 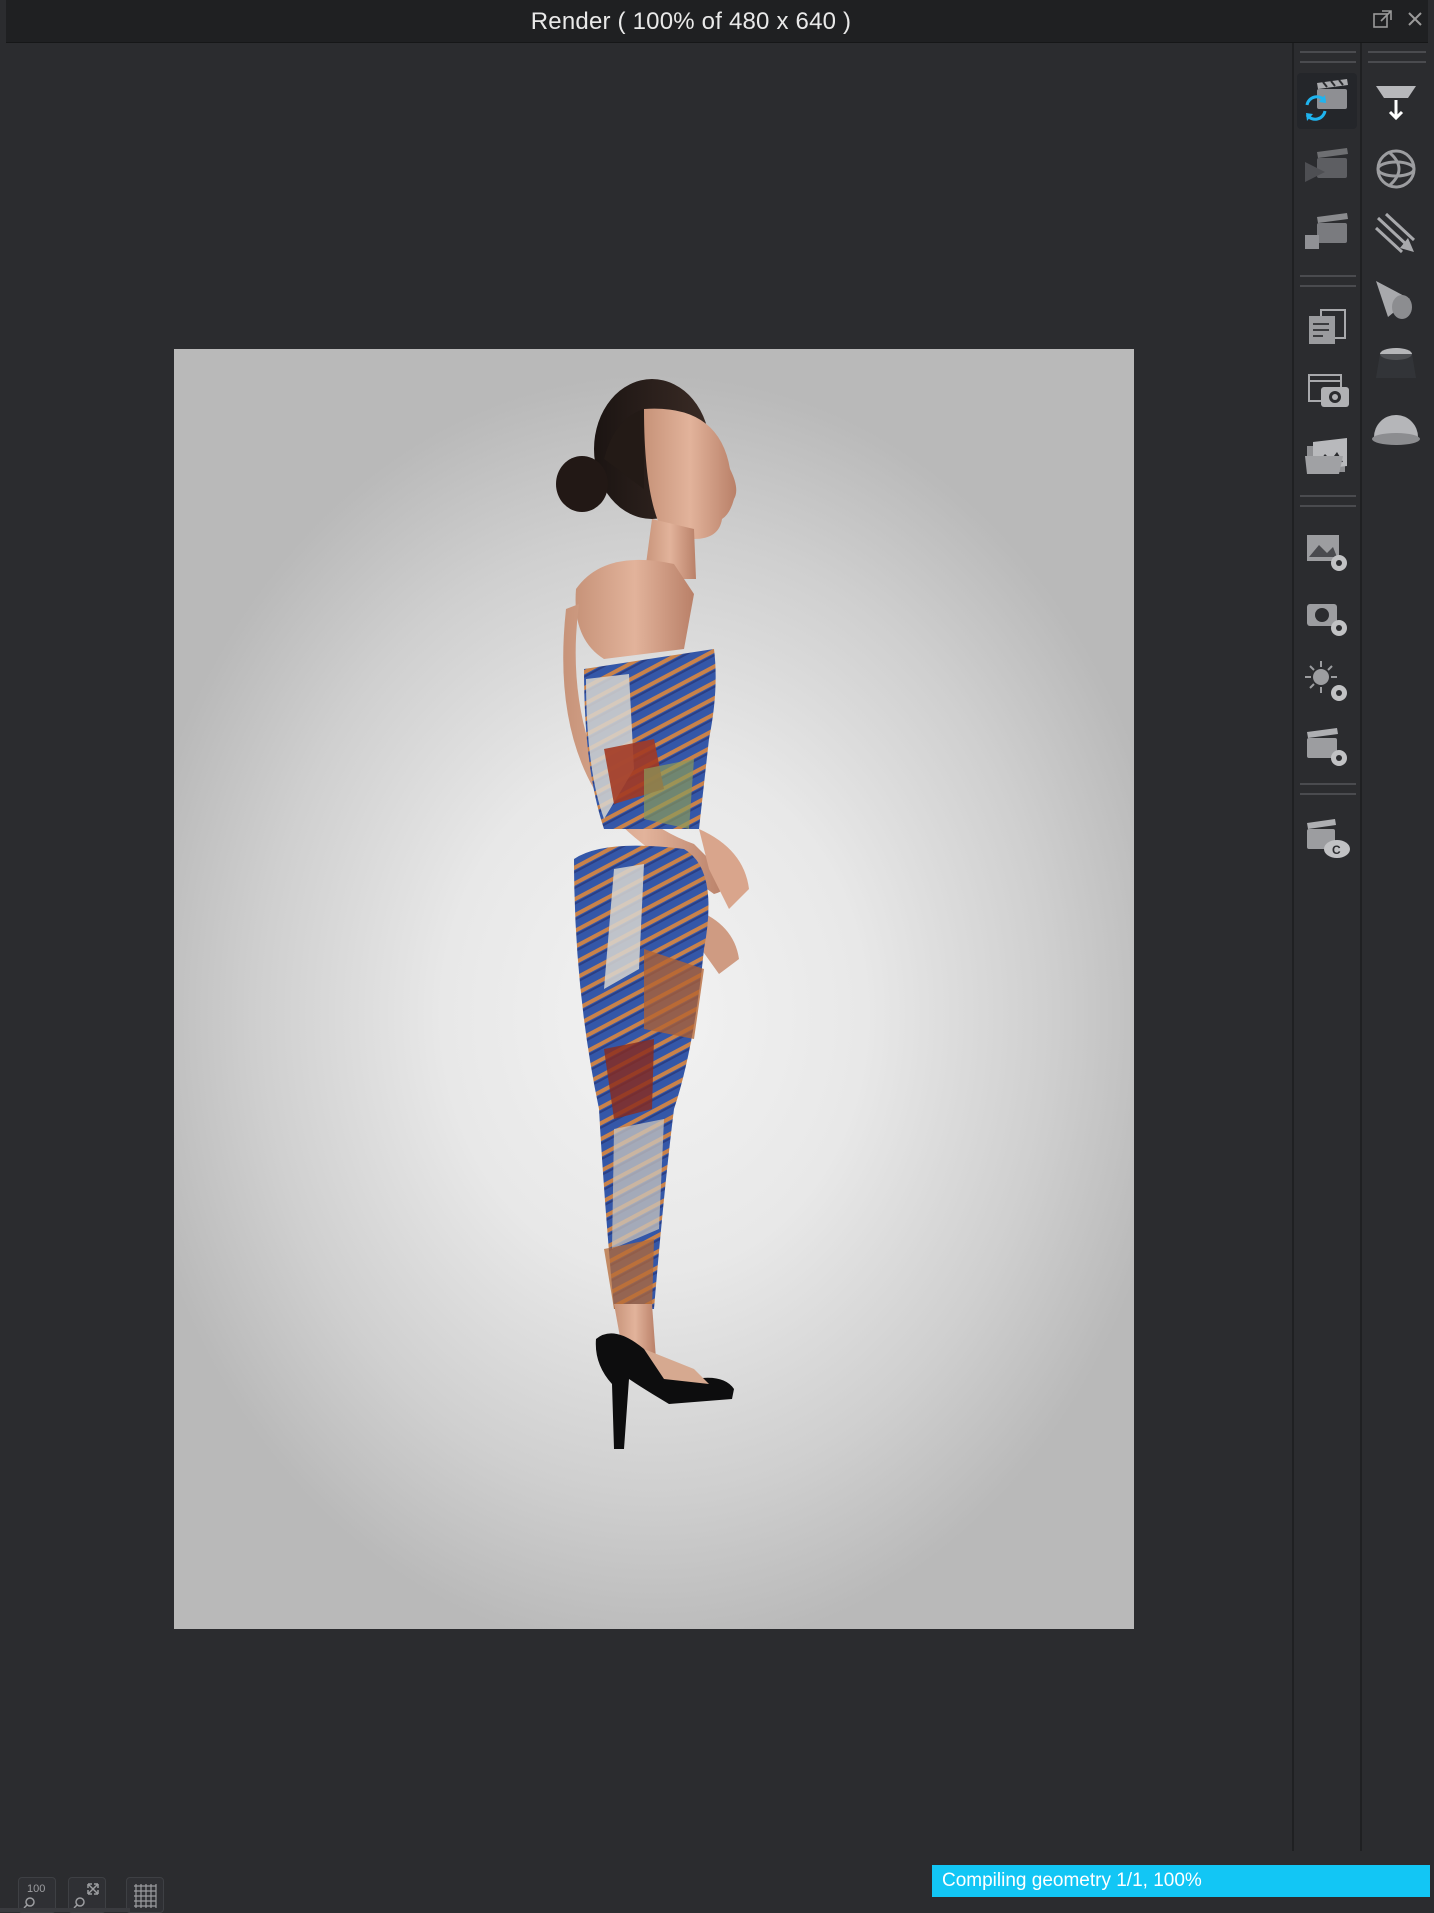 I want to click on image-settings-icon, so click(x=1327, y=551).